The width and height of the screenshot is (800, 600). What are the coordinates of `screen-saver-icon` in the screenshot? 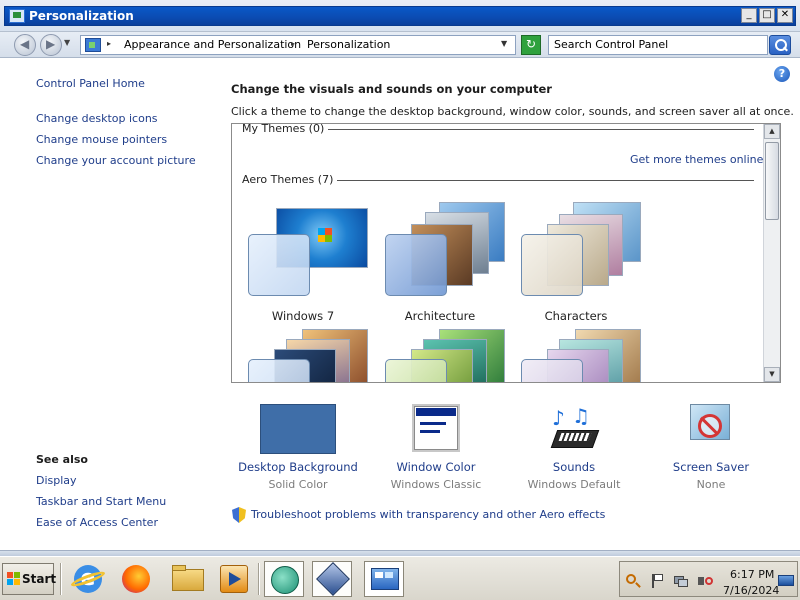 It's located at (711, 429).